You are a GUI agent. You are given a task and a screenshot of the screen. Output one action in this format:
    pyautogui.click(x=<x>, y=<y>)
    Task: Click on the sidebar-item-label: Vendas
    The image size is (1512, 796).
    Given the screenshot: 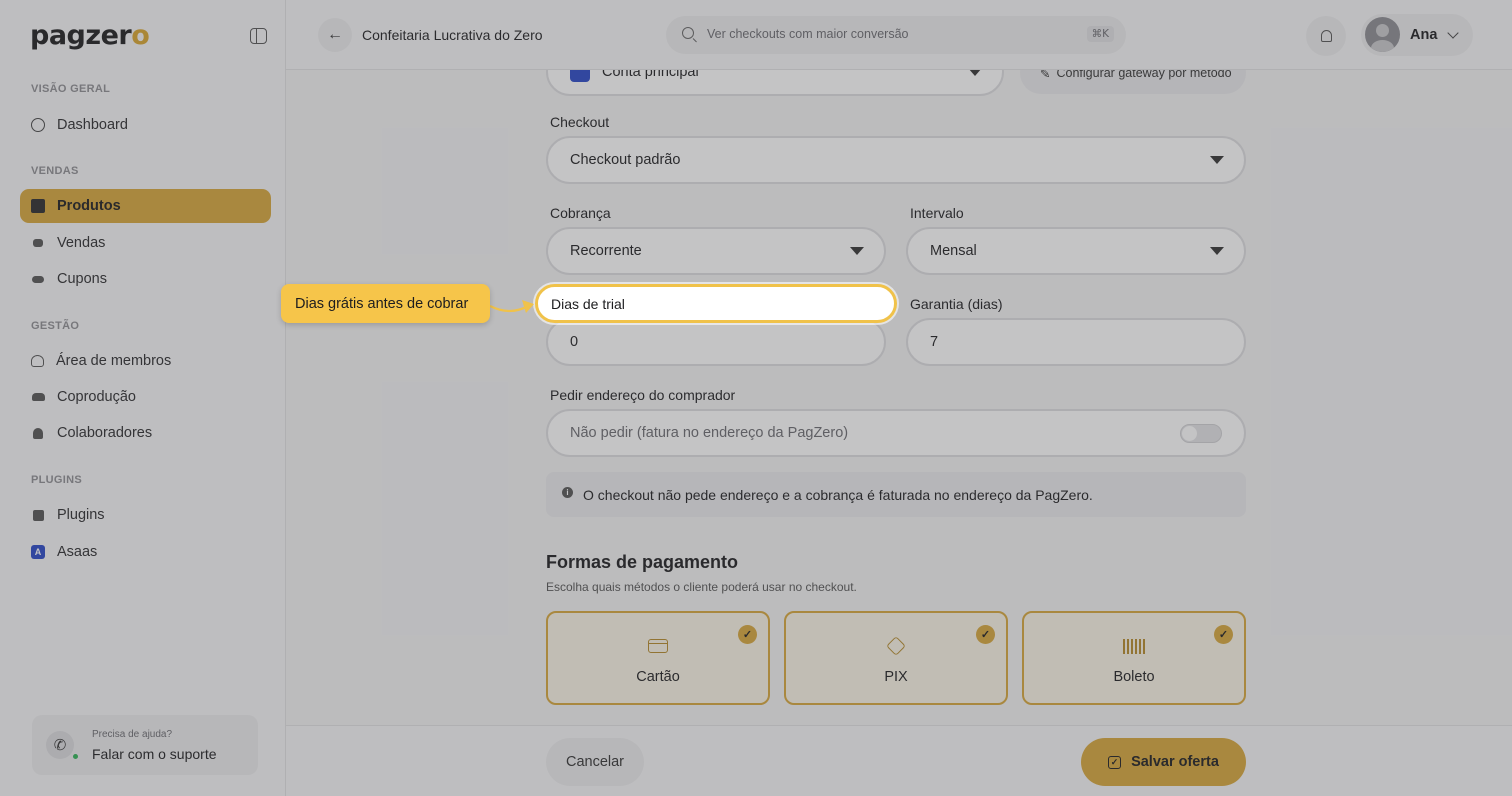 What is the action you would take?
    pyautogui.click(x=81, y=243)
    